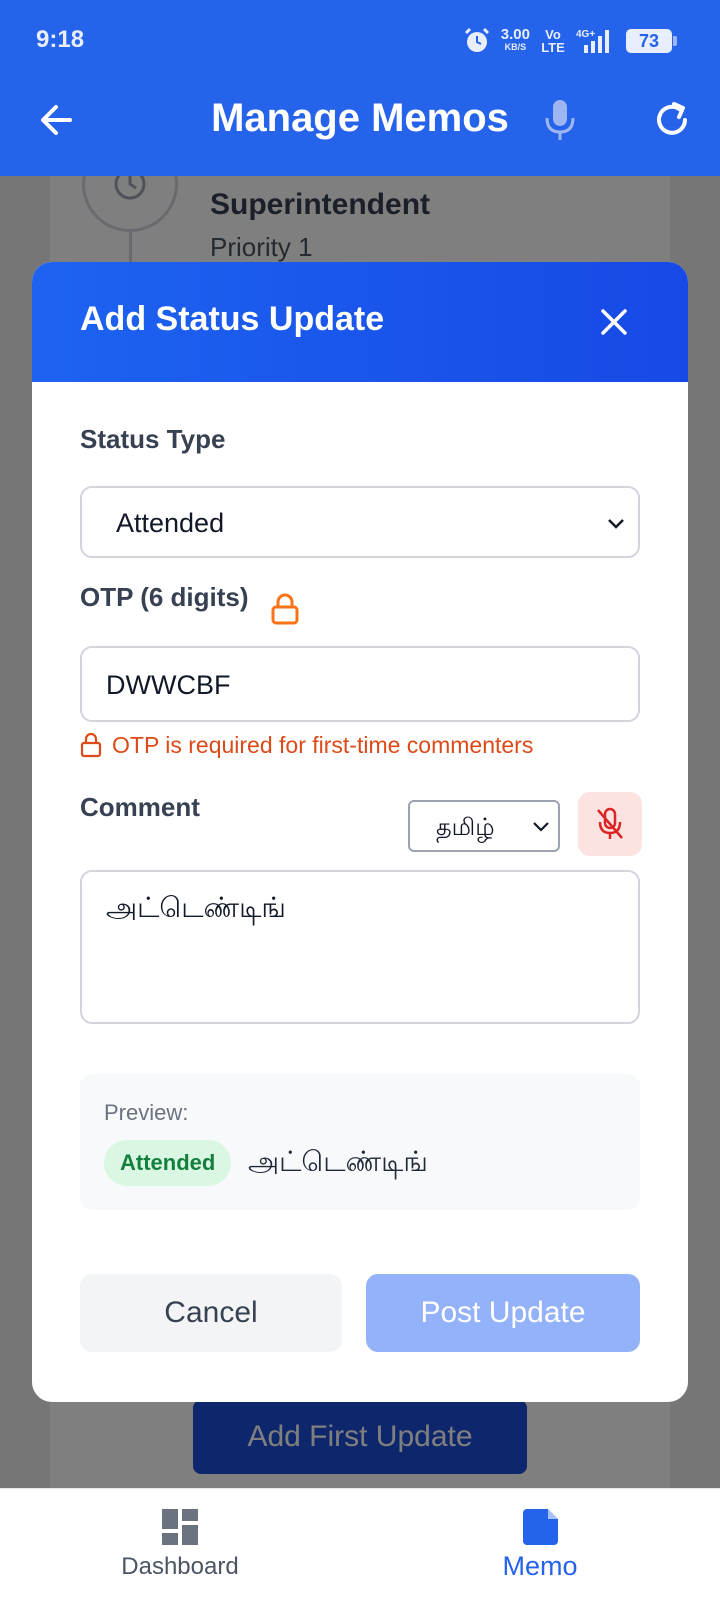  Describe the element at coordinates (196, 907) in the screenshot. I see `comment-value: அட்டெண்டிங்` at that location.